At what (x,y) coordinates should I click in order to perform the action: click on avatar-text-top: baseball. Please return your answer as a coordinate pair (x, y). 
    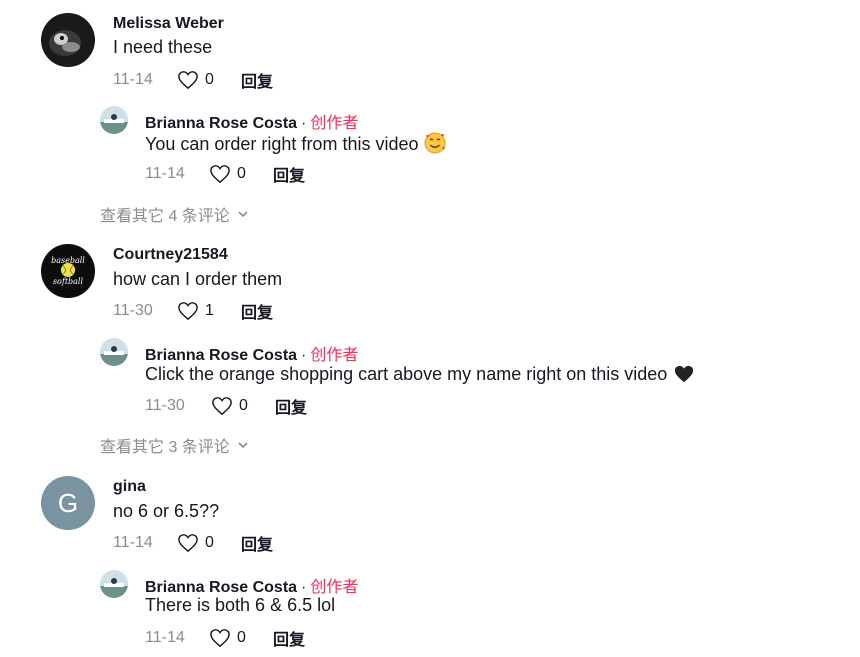
    Looking at the image, I should click on (68, 260).